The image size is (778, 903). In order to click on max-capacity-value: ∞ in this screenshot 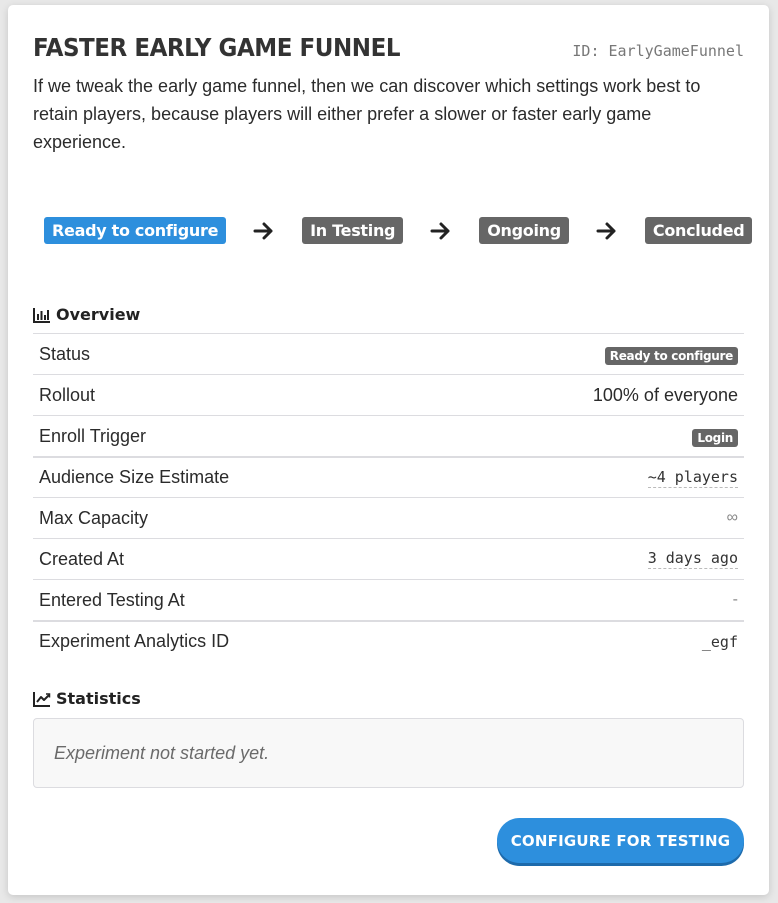, I will do `click(732, 517)`.